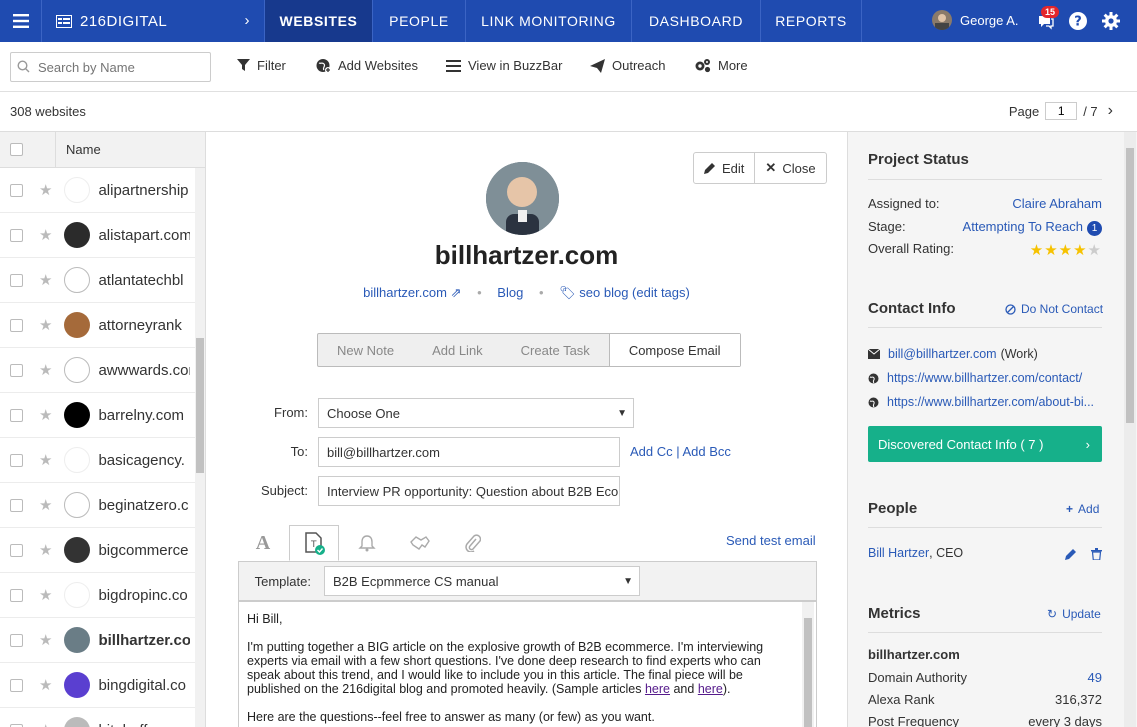 This screenshot has height=727, width=1137. Describe the element at coordinates (1096, 554) in the screenshot. I see `trash-icon` at that location.